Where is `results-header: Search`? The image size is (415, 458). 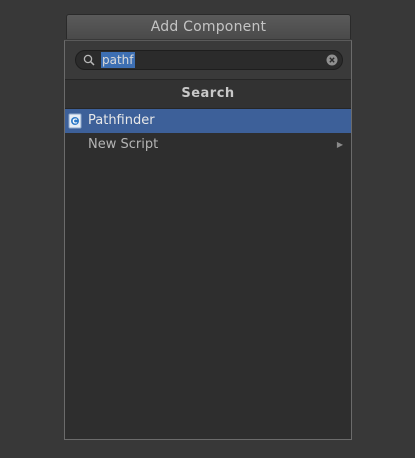 results-header: Search is located at coordinates (208, 94).